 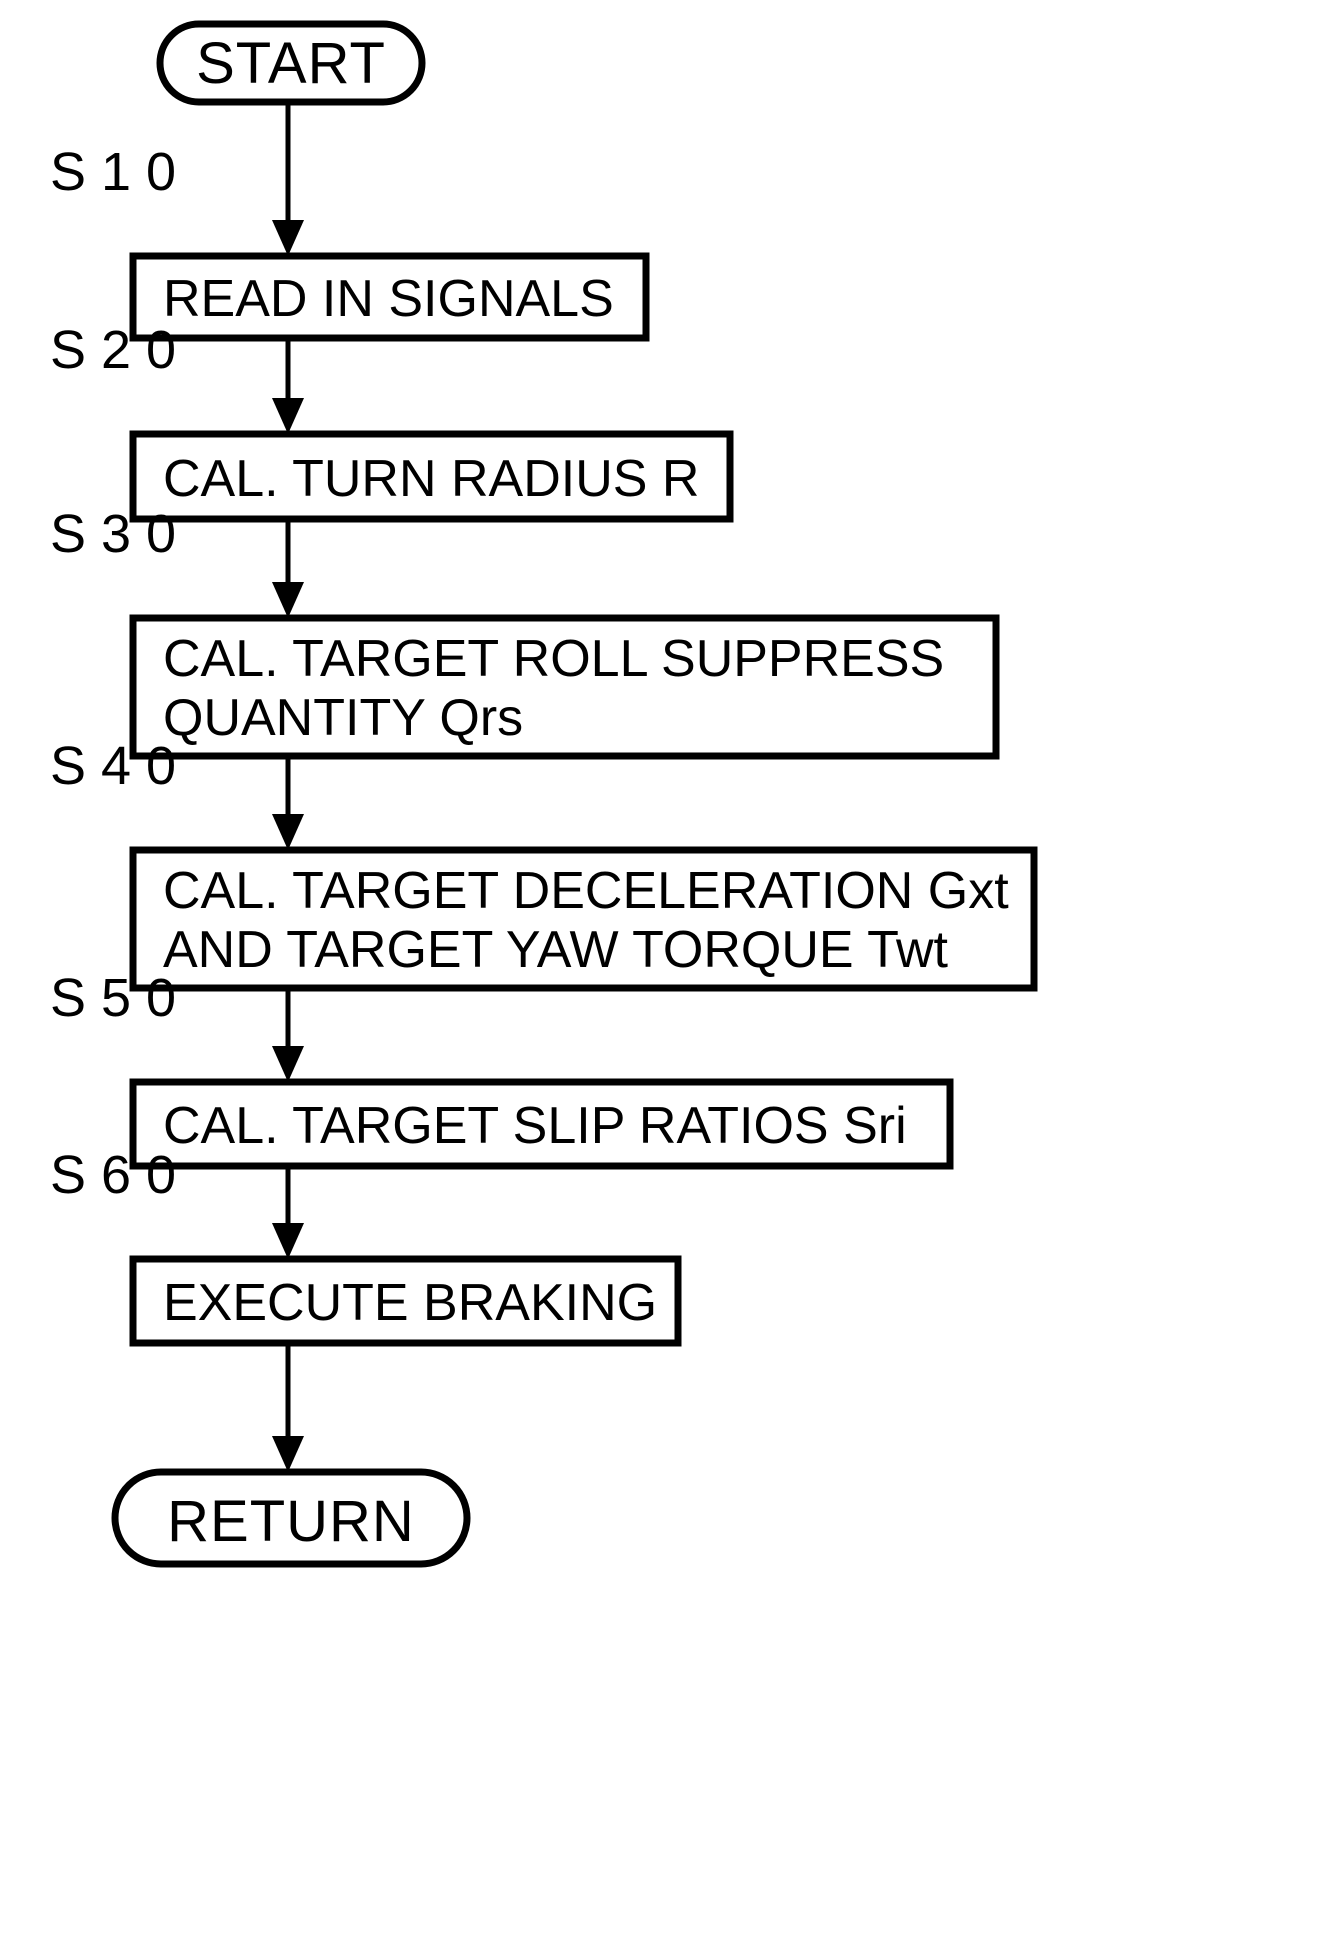 I want to click on step-tag-s20: S 2 0, so click(x=113, y=350).